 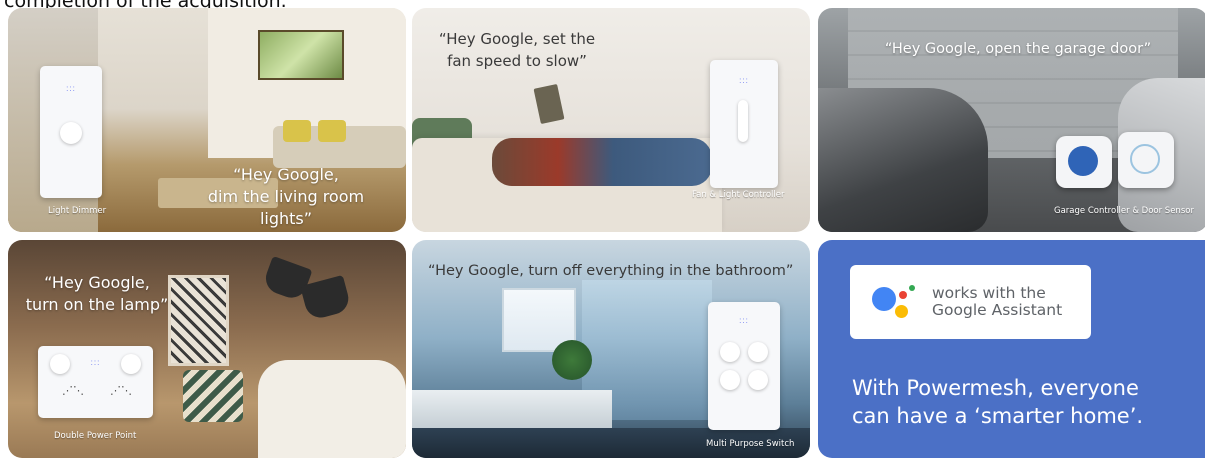 What do you see at coordinates (1124, 211) in the screenshot?
I see `product-caption: Garage Controller & Door Sensor` at bounding box center [1124, 211].